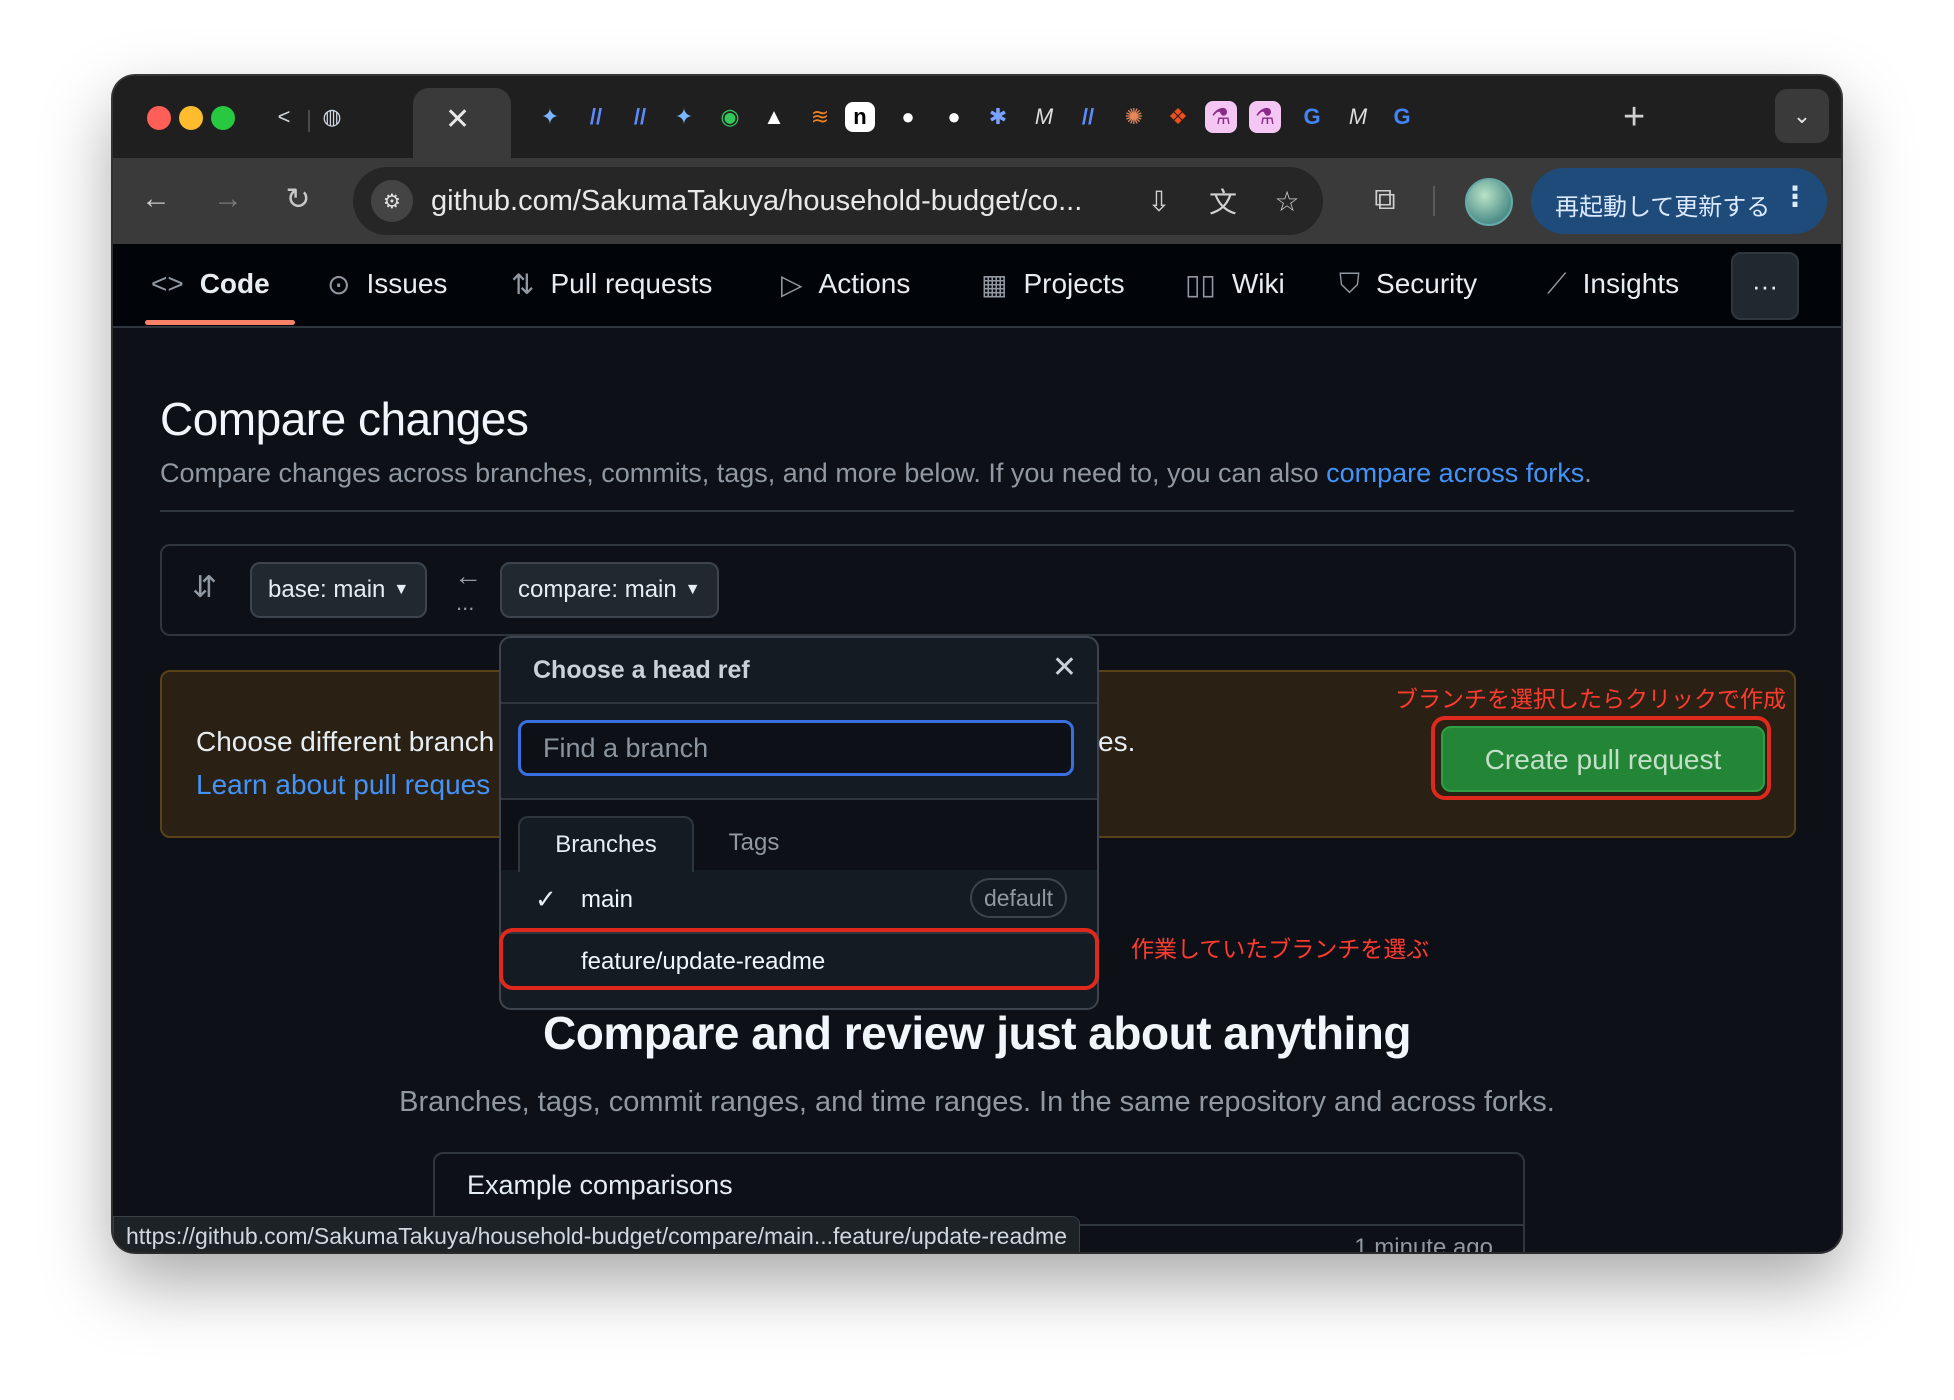 This screenshot has width=1954, height=1400. Describe the element at coordinates (1258, 283) in the screenshot. I see `tab-wiki-label: Wiki` at that location.